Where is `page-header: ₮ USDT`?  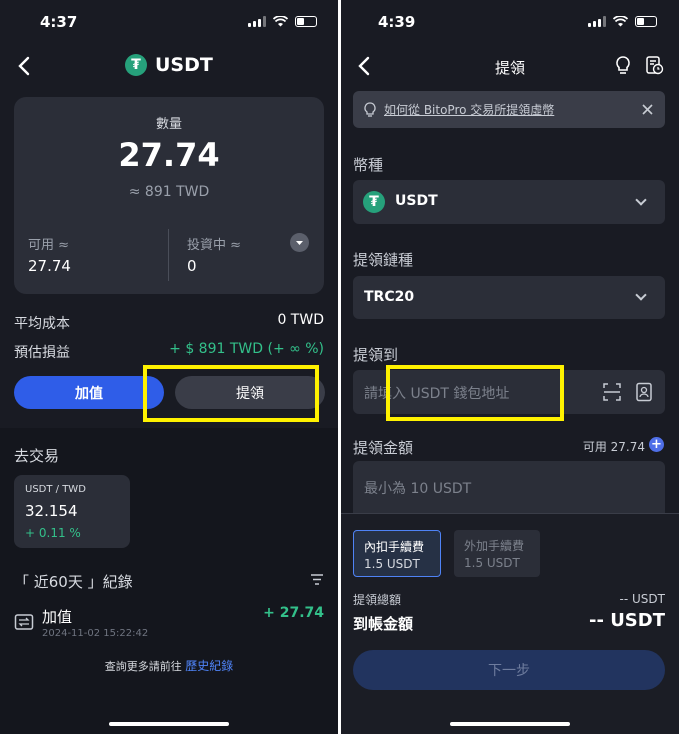 page-header: ₮ USDT is located at coordinates (169, 65).